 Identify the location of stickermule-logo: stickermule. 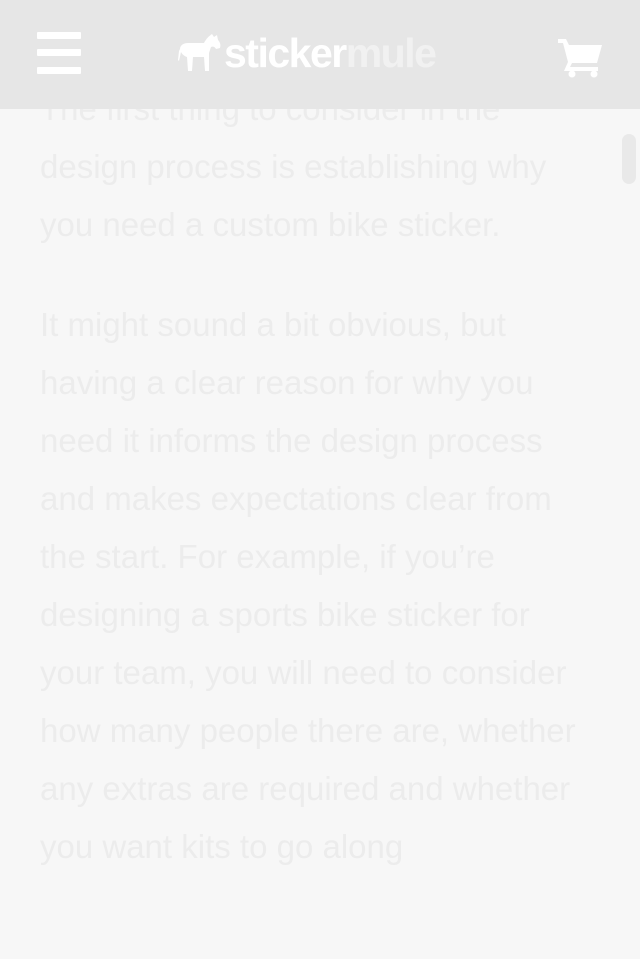
(307, 53).